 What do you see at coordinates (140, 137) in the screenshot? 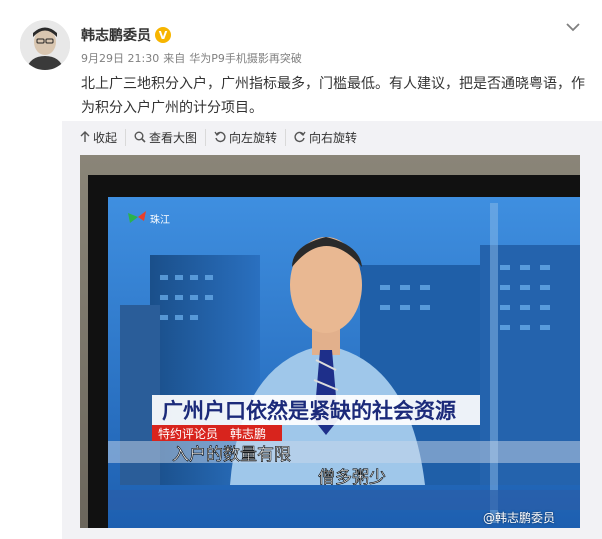
I see `magnifier-icon` at bounding box center [140, 137].